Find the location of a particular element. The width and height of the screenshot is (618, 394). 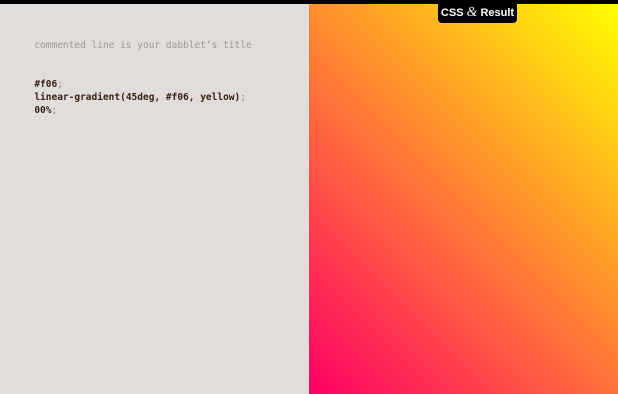

mode-ampersand: & is located at coordinates (472, 12).